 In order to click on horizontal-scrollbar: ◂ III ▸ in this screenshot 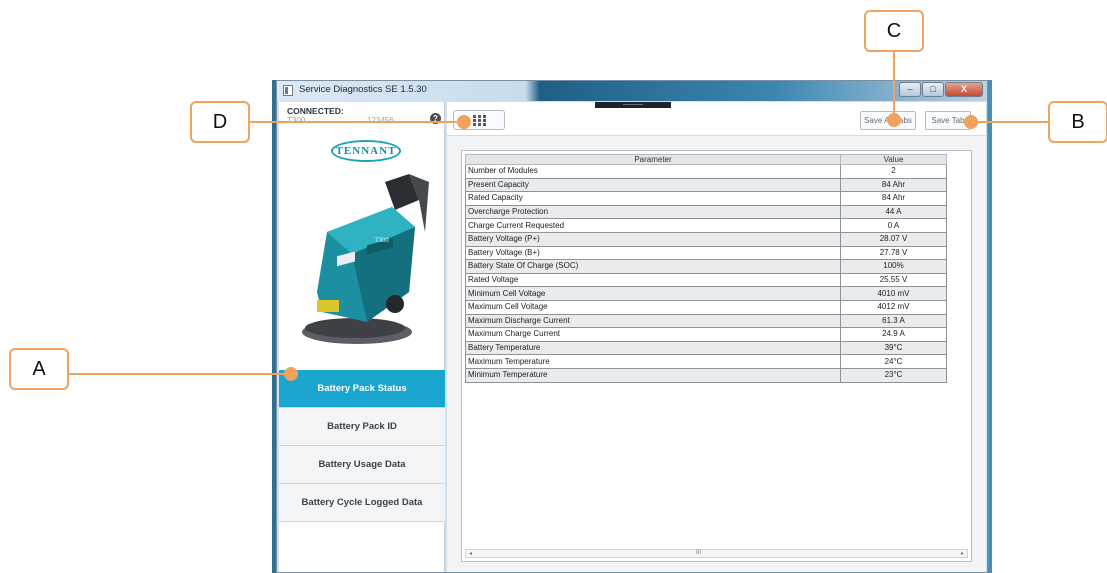, I will do `click(716, 553)`.